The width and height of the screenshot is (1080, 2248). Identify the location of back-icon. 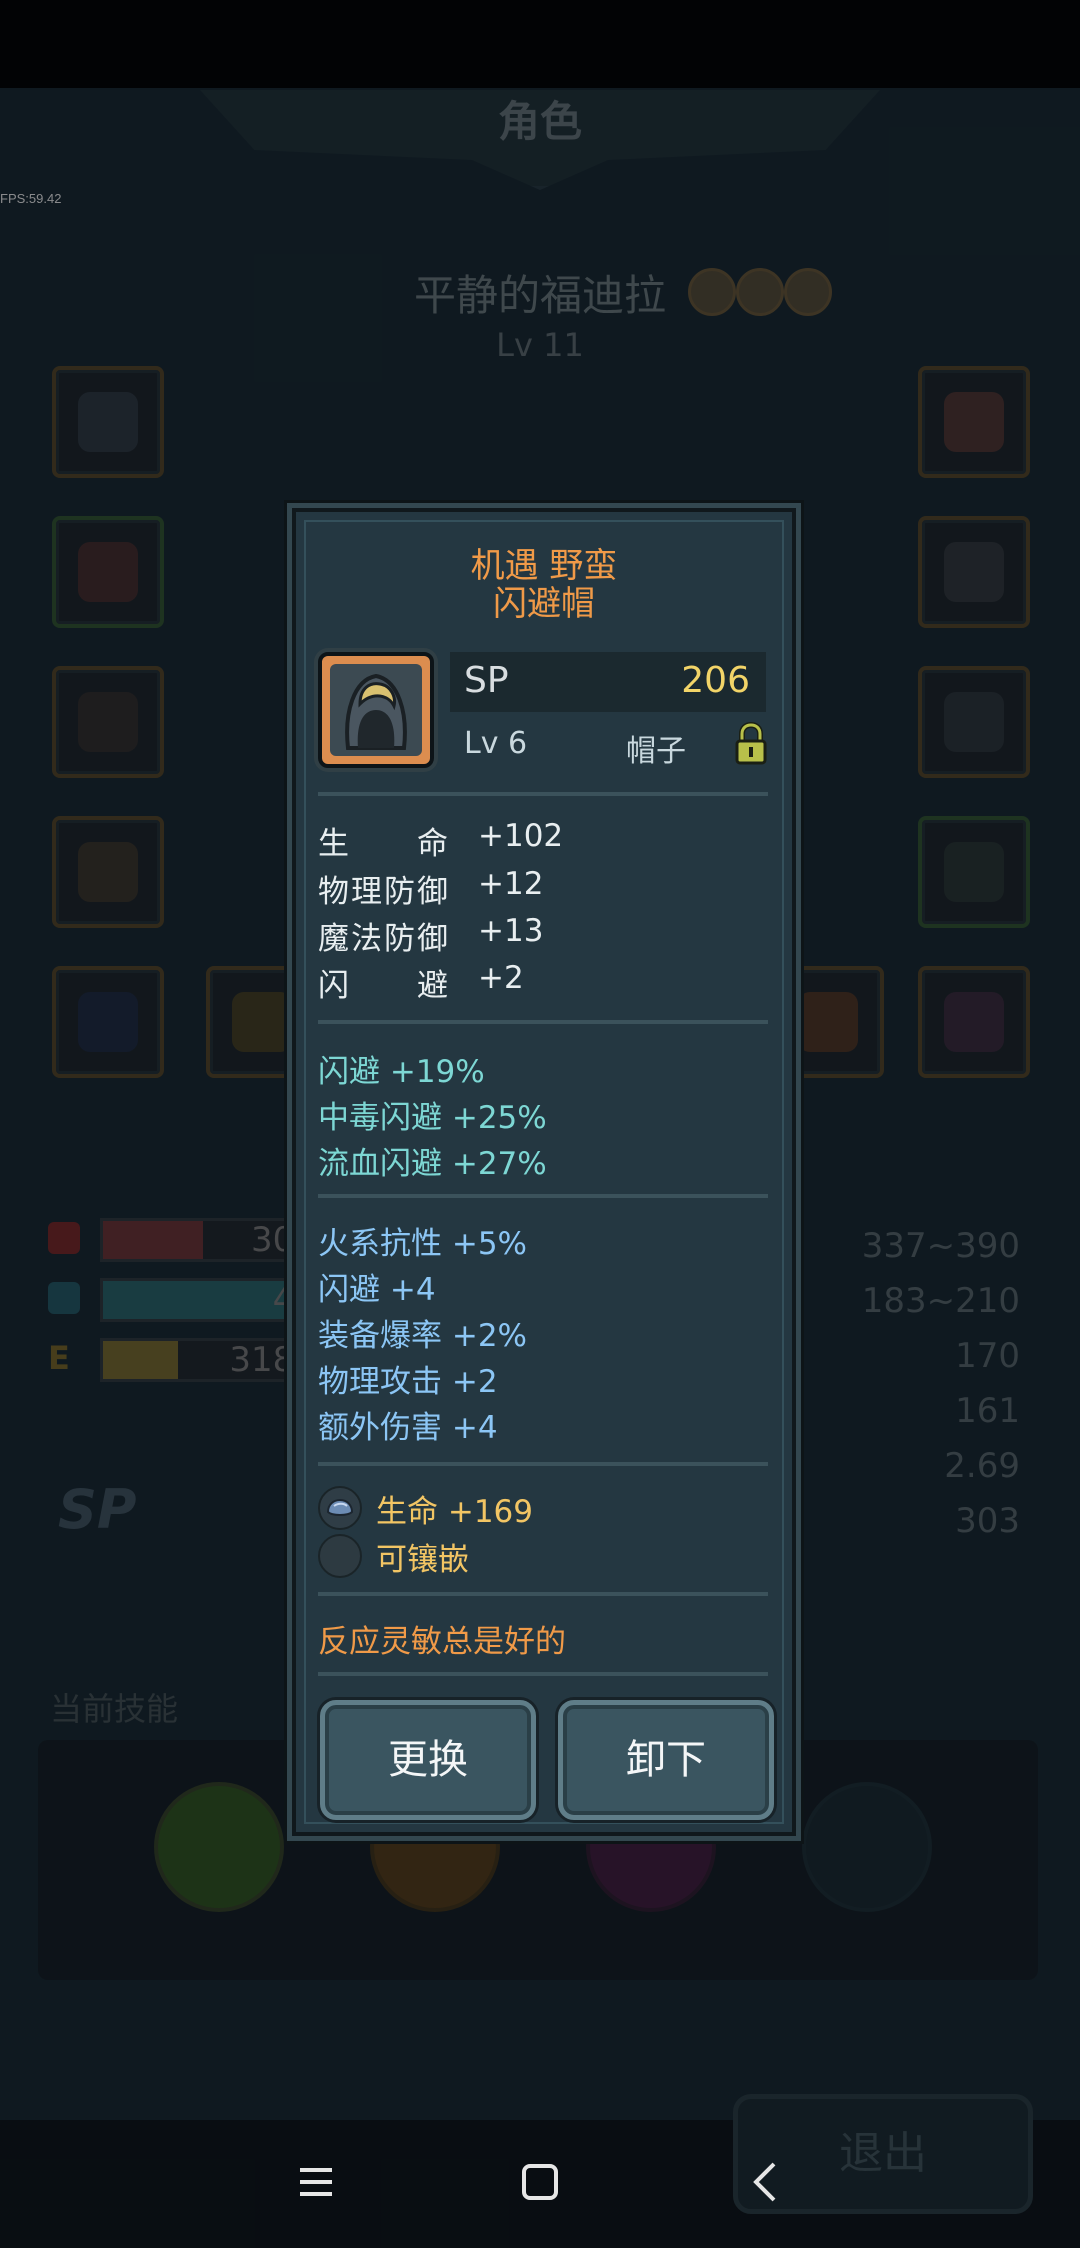
(766, 2182).